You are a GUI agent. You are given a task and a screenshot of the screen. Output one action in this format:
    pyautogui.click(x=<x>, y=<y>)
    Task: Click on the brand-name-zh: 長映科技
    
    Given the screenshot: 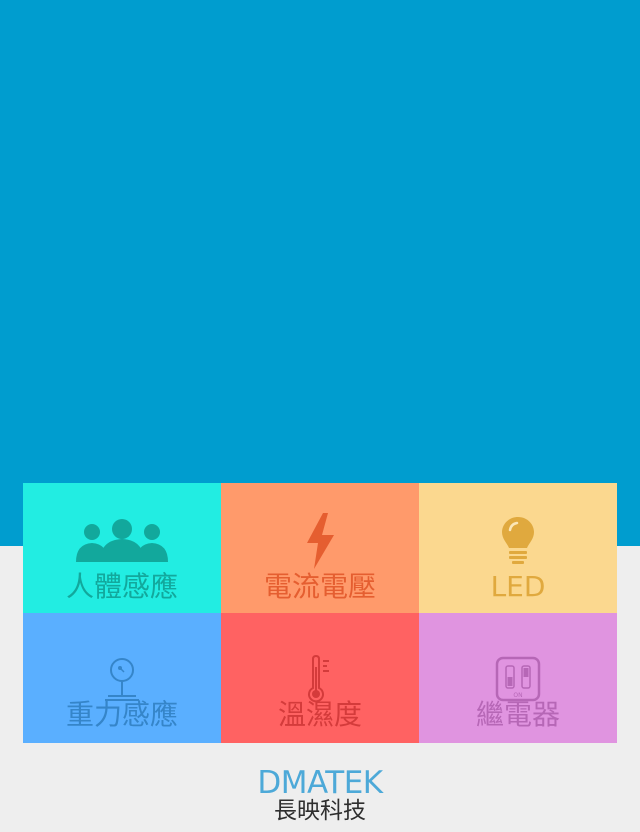 What is the action you would take?
    pyautogui.click(x=320, y=811)
    